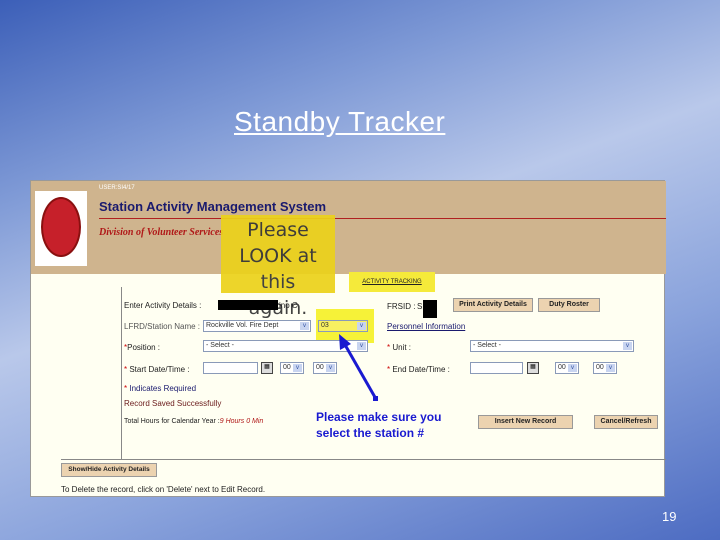 The height and width of the screenshot is (540, 720). What do you see at coordinates (626, 422) in the screenshot?
I see `cancel-refresh-button: Cancel/Refresh` at bounding box center [626, 422].